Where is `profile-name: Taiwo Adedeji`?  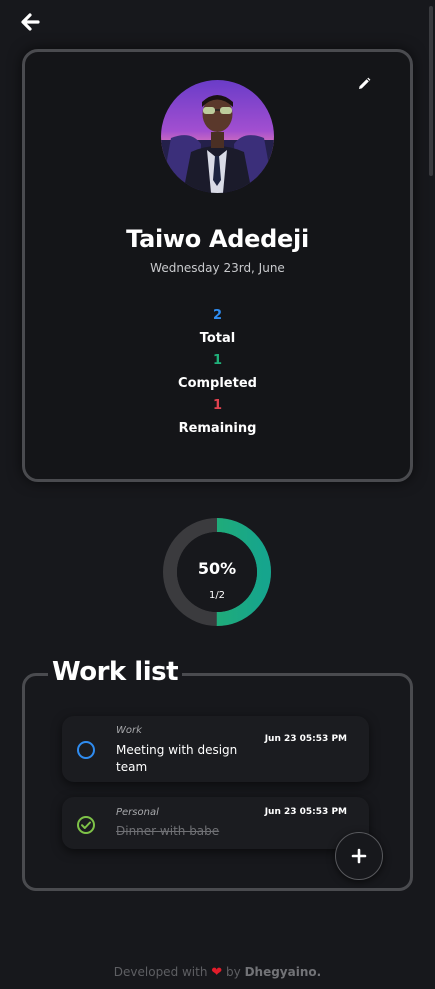
profile-name: Taiwo Adedeji is located at coordinates (217, 239).